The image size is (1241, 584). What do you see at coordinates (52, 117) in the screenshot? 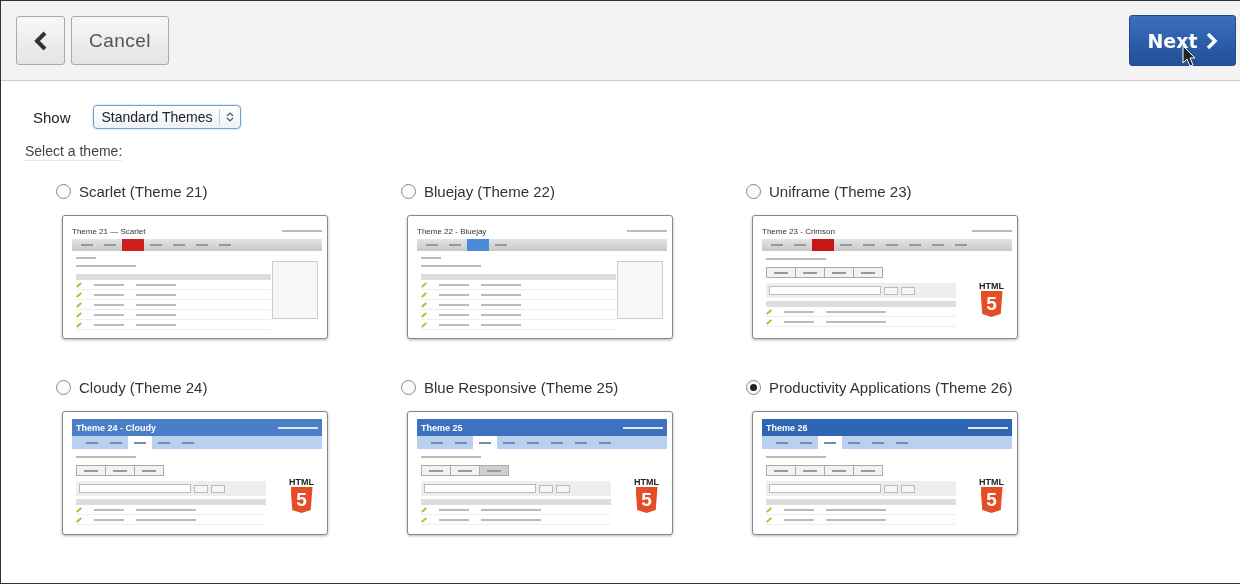
I see `show-label: Show` at bounding box center [52, 117].